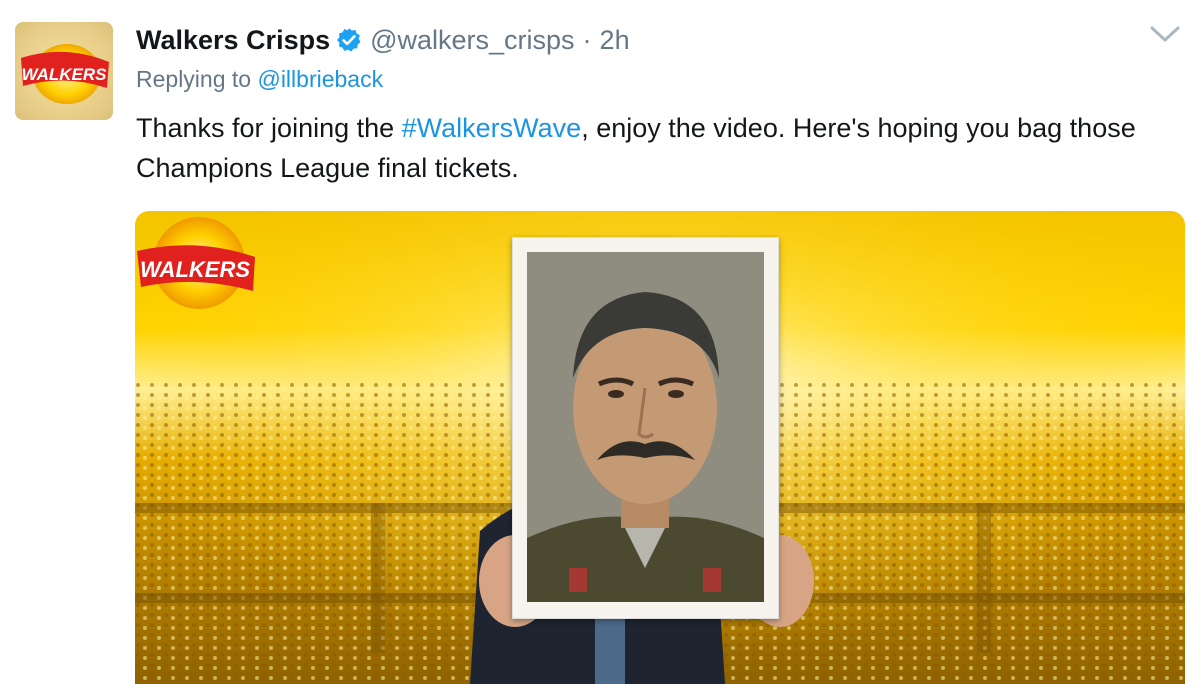 This screenshot has width=1200, height=684. I want to click on hashtag-link: #WalkersWave, so click(492, 128).